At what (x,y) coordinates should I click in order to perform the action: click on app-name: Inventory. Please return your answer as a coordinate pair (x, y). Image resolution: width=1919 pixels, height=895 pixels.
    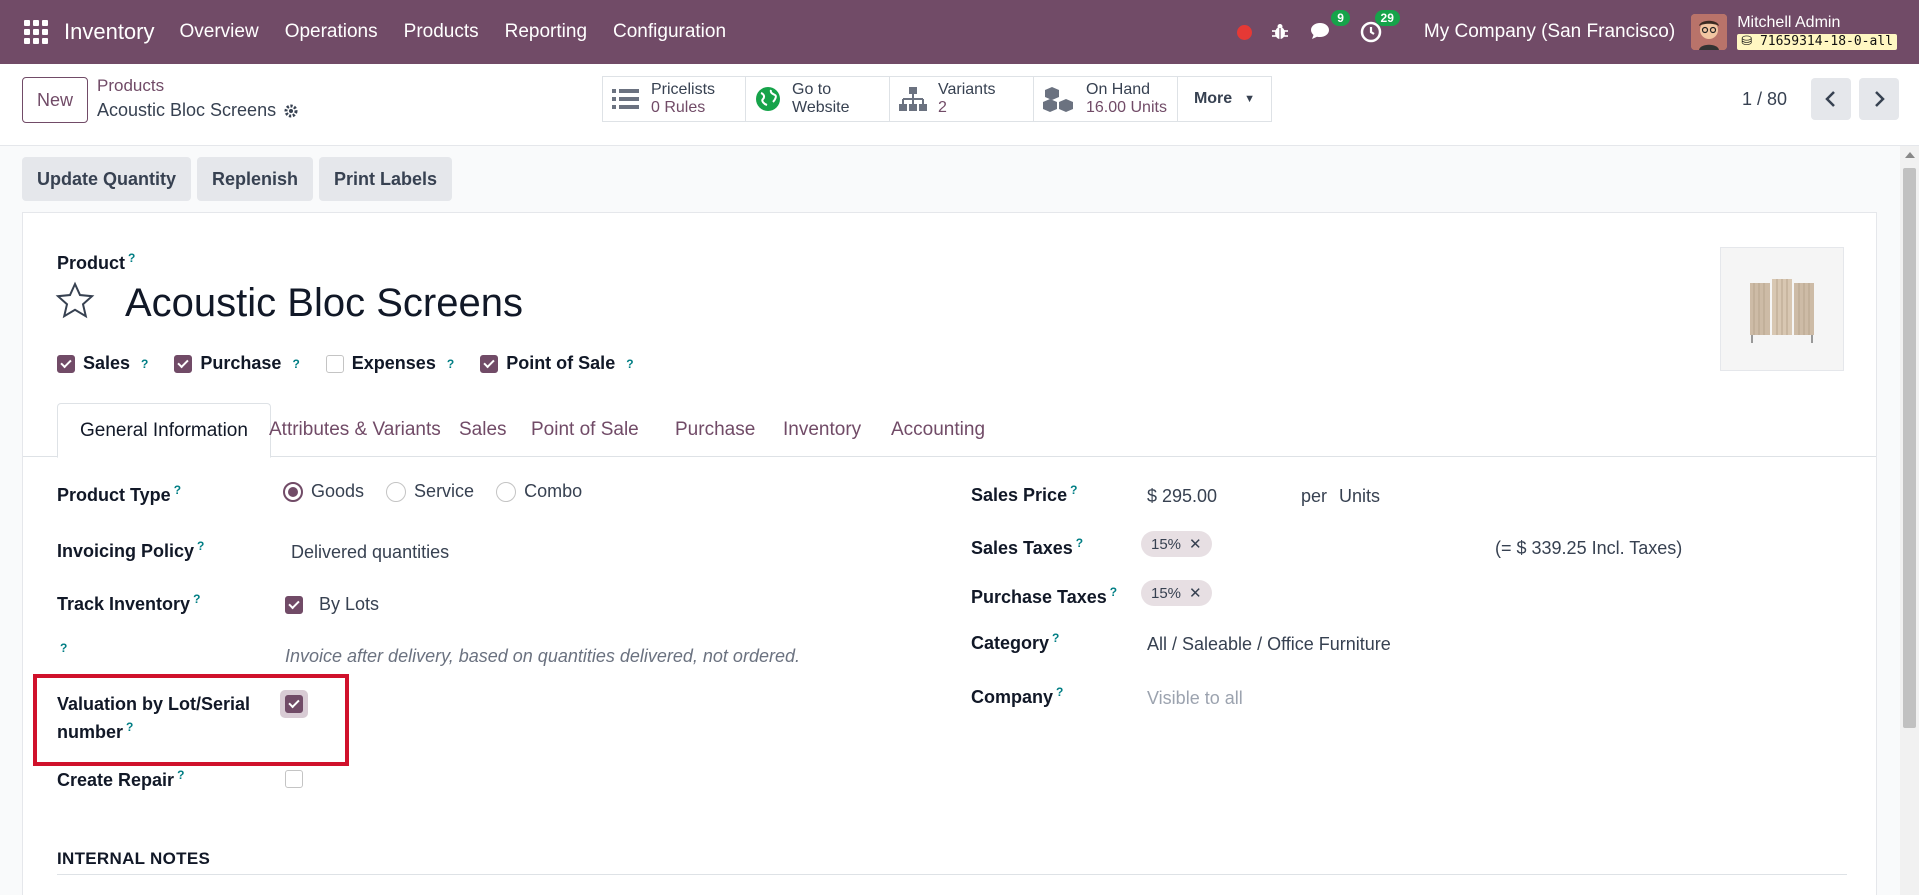
    Looking at the image, I should click on (109, 32).